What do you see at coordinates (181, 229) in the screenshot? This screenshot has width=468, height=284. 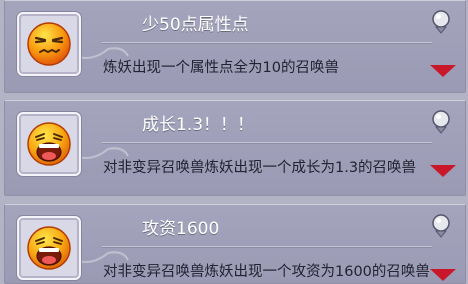 I see `item-title: 攻资1600` at bounding box center [181, 229].